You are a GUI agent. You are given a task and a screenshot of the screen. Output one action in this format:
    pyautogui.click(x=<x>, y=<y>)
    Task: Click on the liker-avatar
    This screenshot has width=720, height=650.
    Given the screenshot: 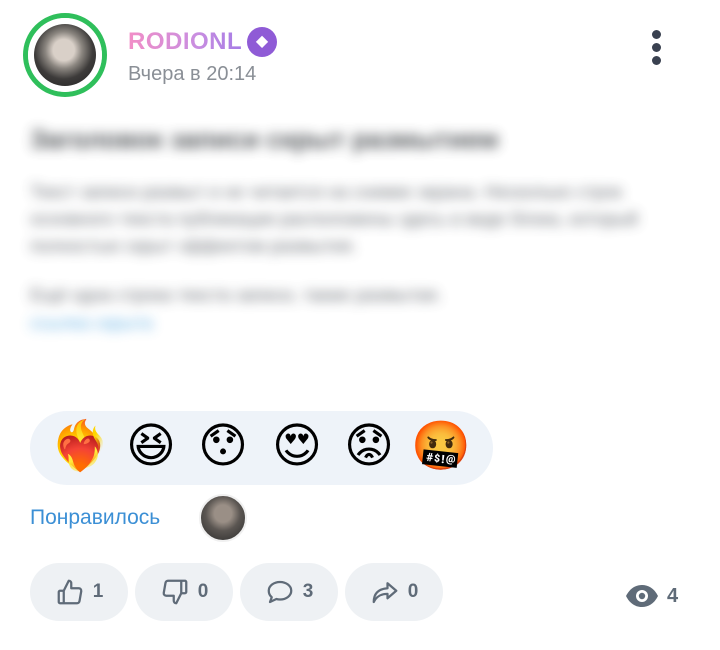 What is the action you would take?
    pyautogui.click(x=223, y=518)
    